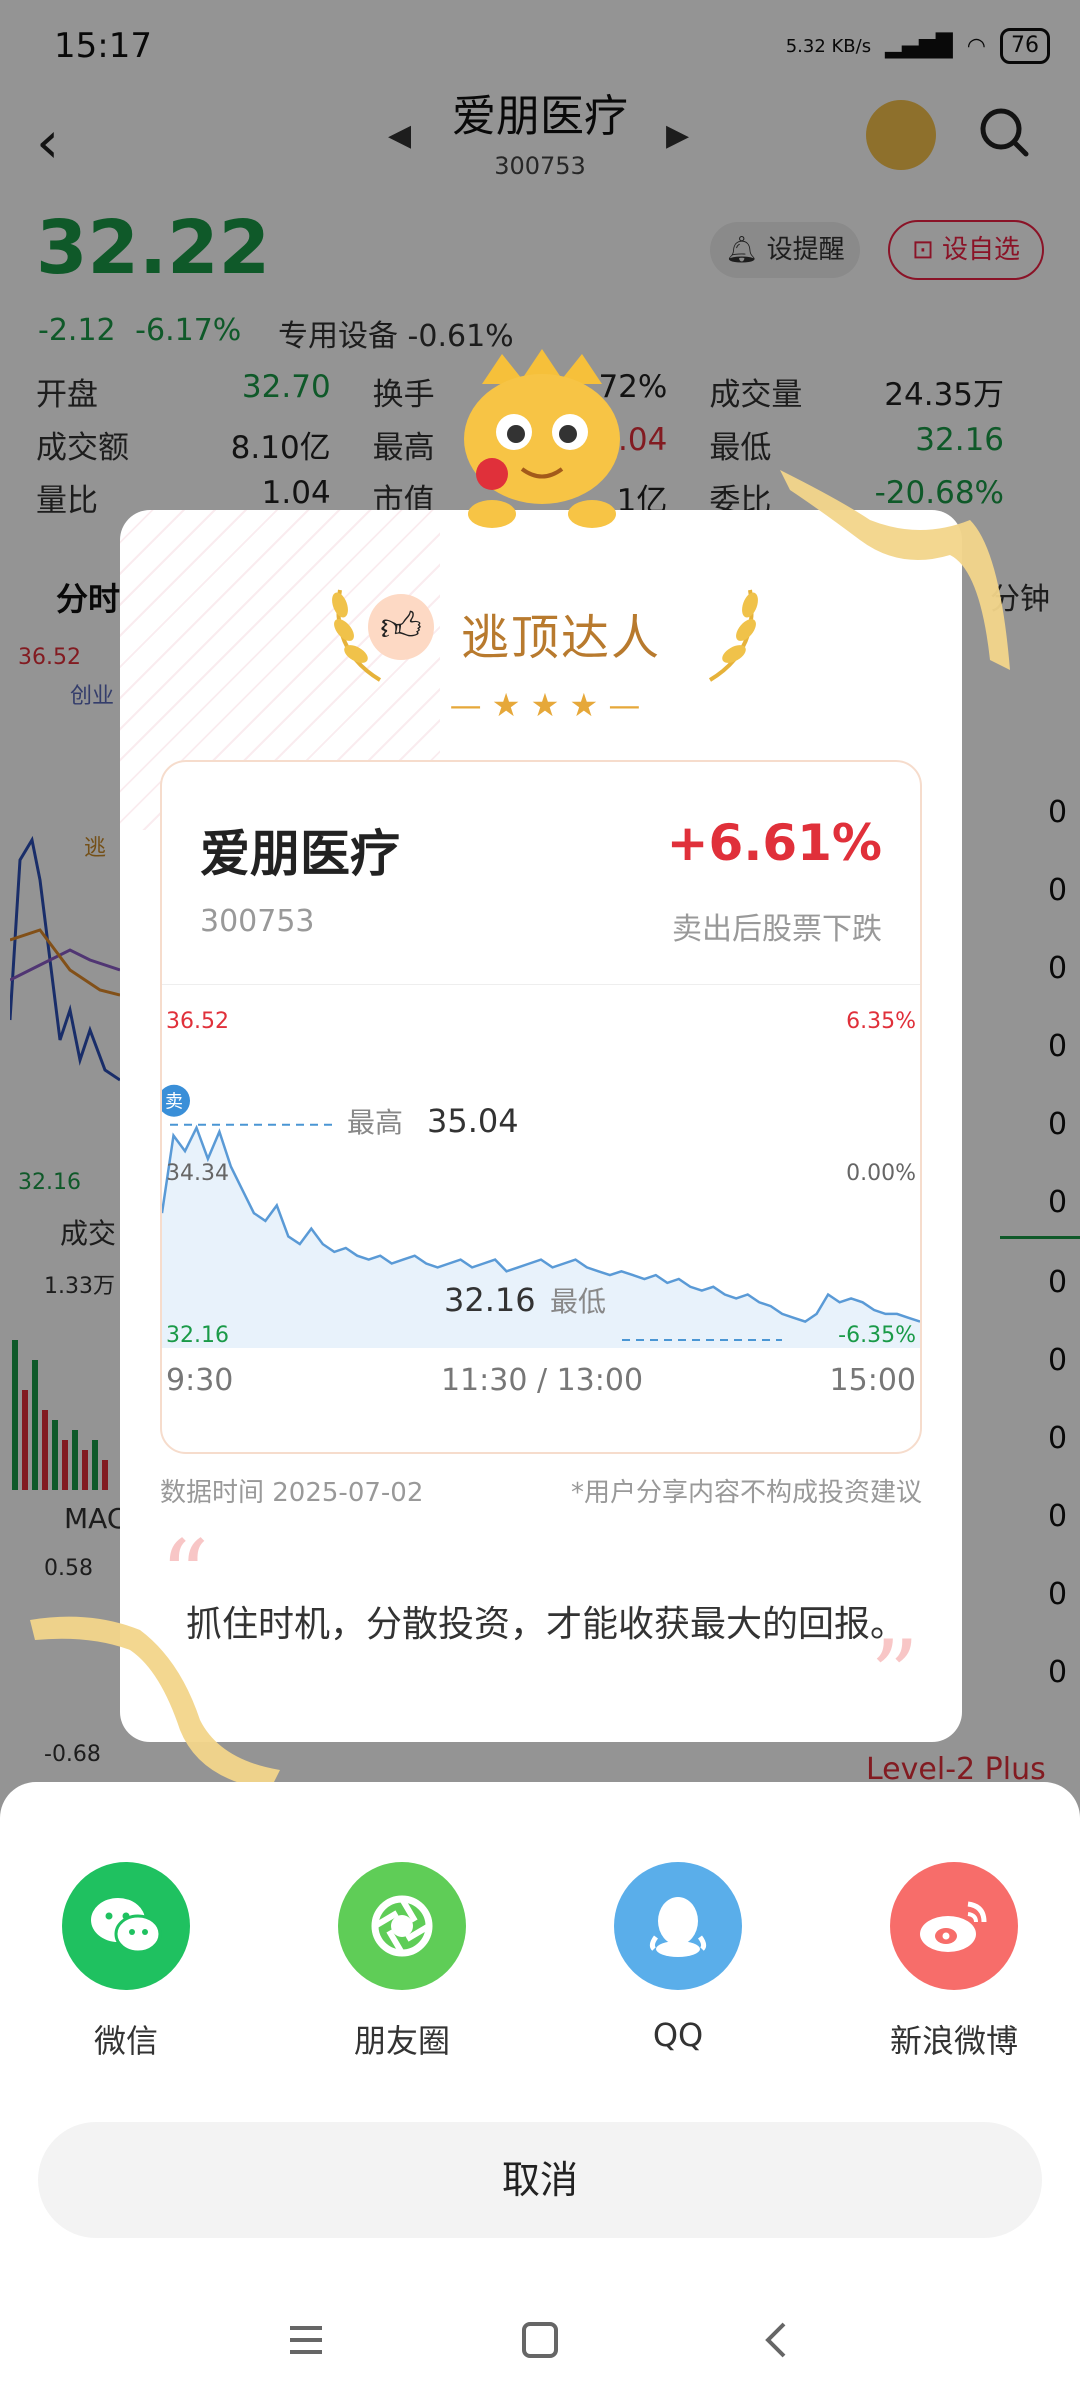 The height and width of the screenshot is (2400, 1080). I want to click on y-low-label: 32.16, so click(197, 1335).